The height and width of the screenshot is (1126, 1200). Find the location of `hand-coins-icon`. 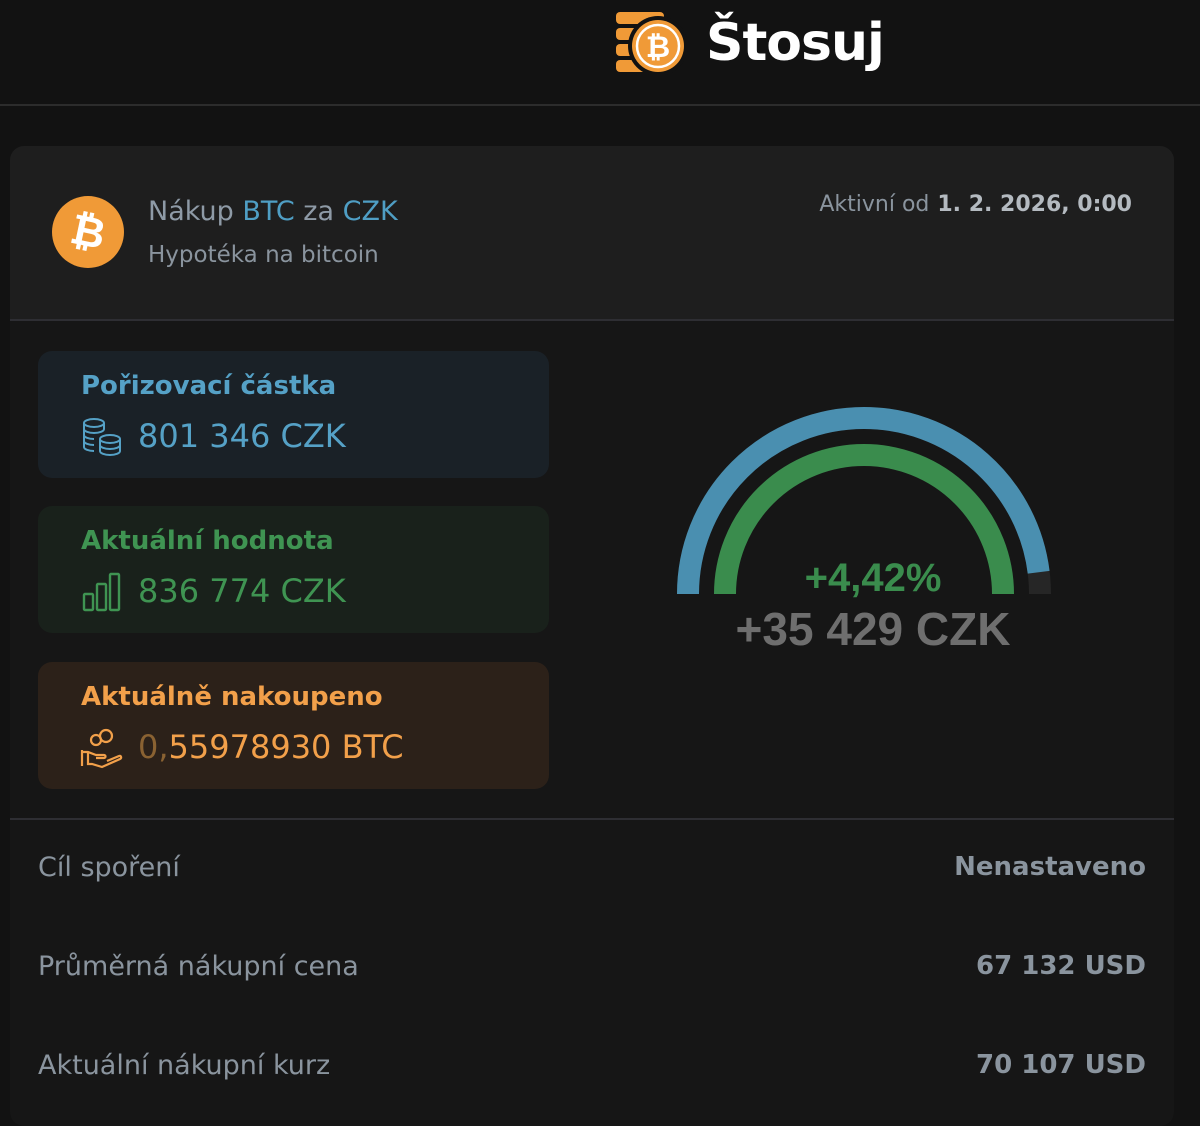

hand-coins-icon is located at coordinates (101, 748).